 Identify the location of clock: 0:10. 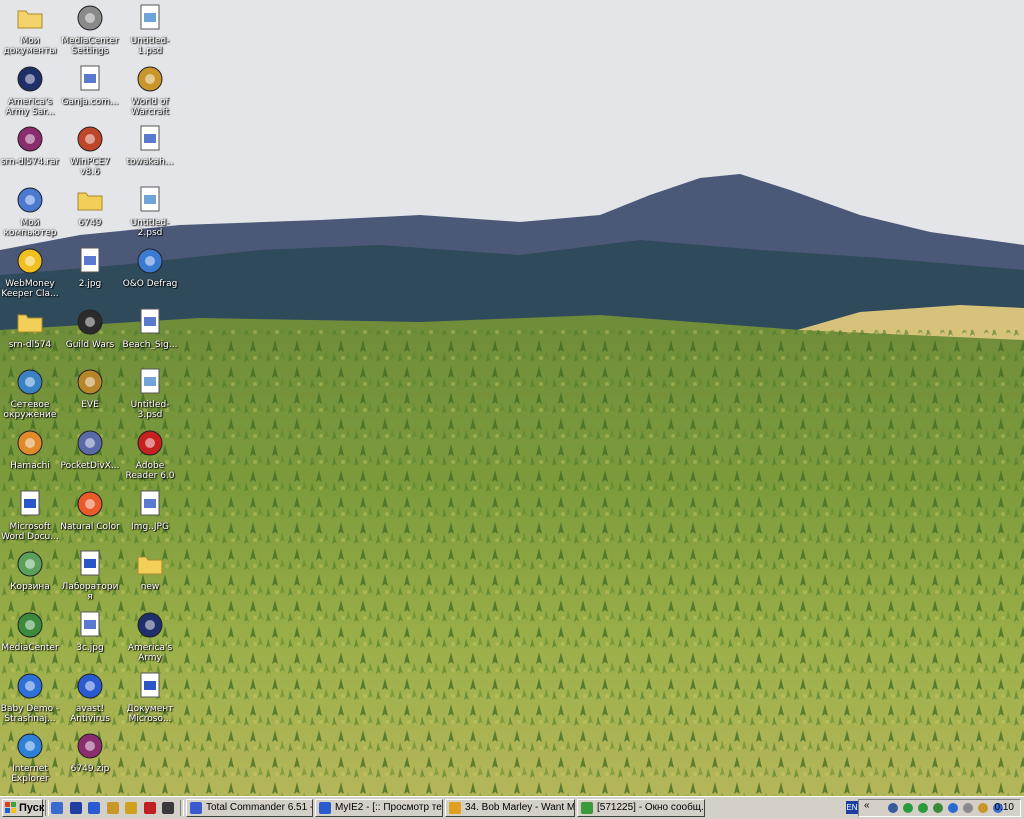
(1004, 808).